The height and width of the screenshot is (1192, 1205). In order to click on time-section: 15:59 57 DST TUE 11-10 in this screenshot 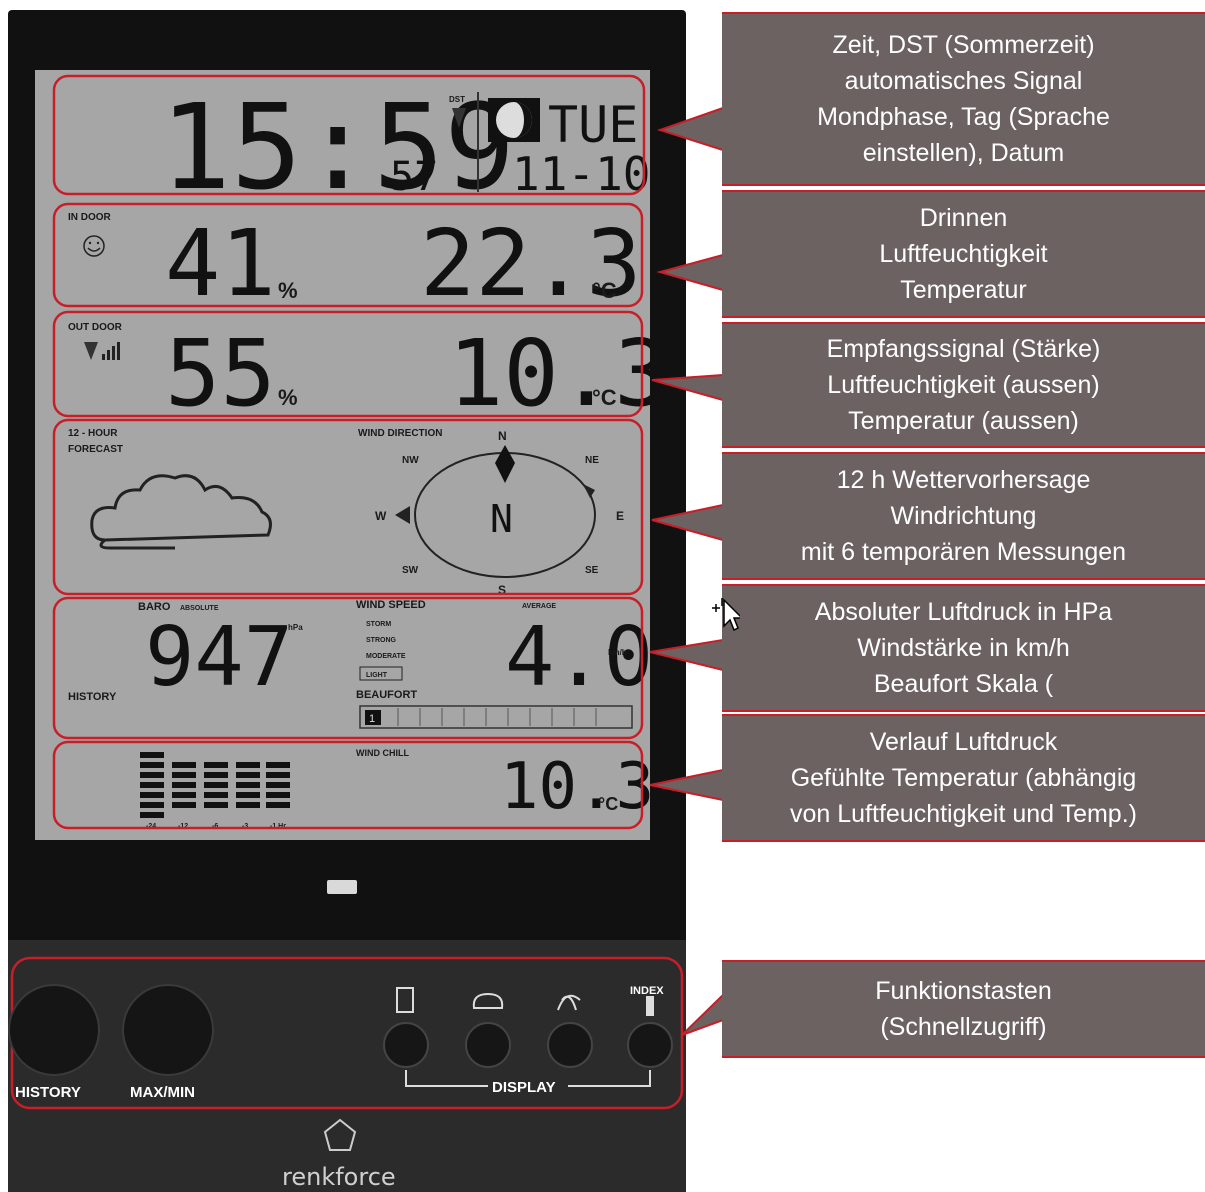, I will do `click(405, 147)`.